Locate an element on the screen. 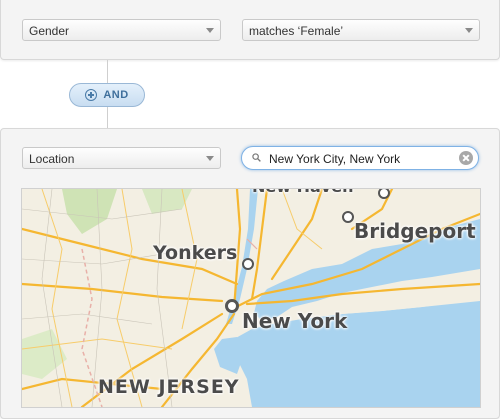 This screenshot has width=500, height=419. filter-row-gender: Gender matches ‘Female’ is located at coordinates (250, 30).